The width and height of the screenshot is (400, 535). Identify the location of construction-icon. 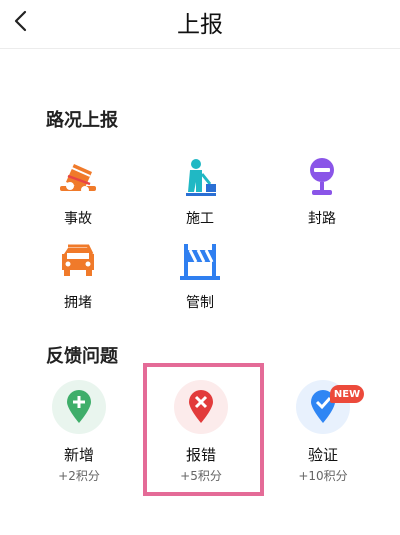
(200, 178).